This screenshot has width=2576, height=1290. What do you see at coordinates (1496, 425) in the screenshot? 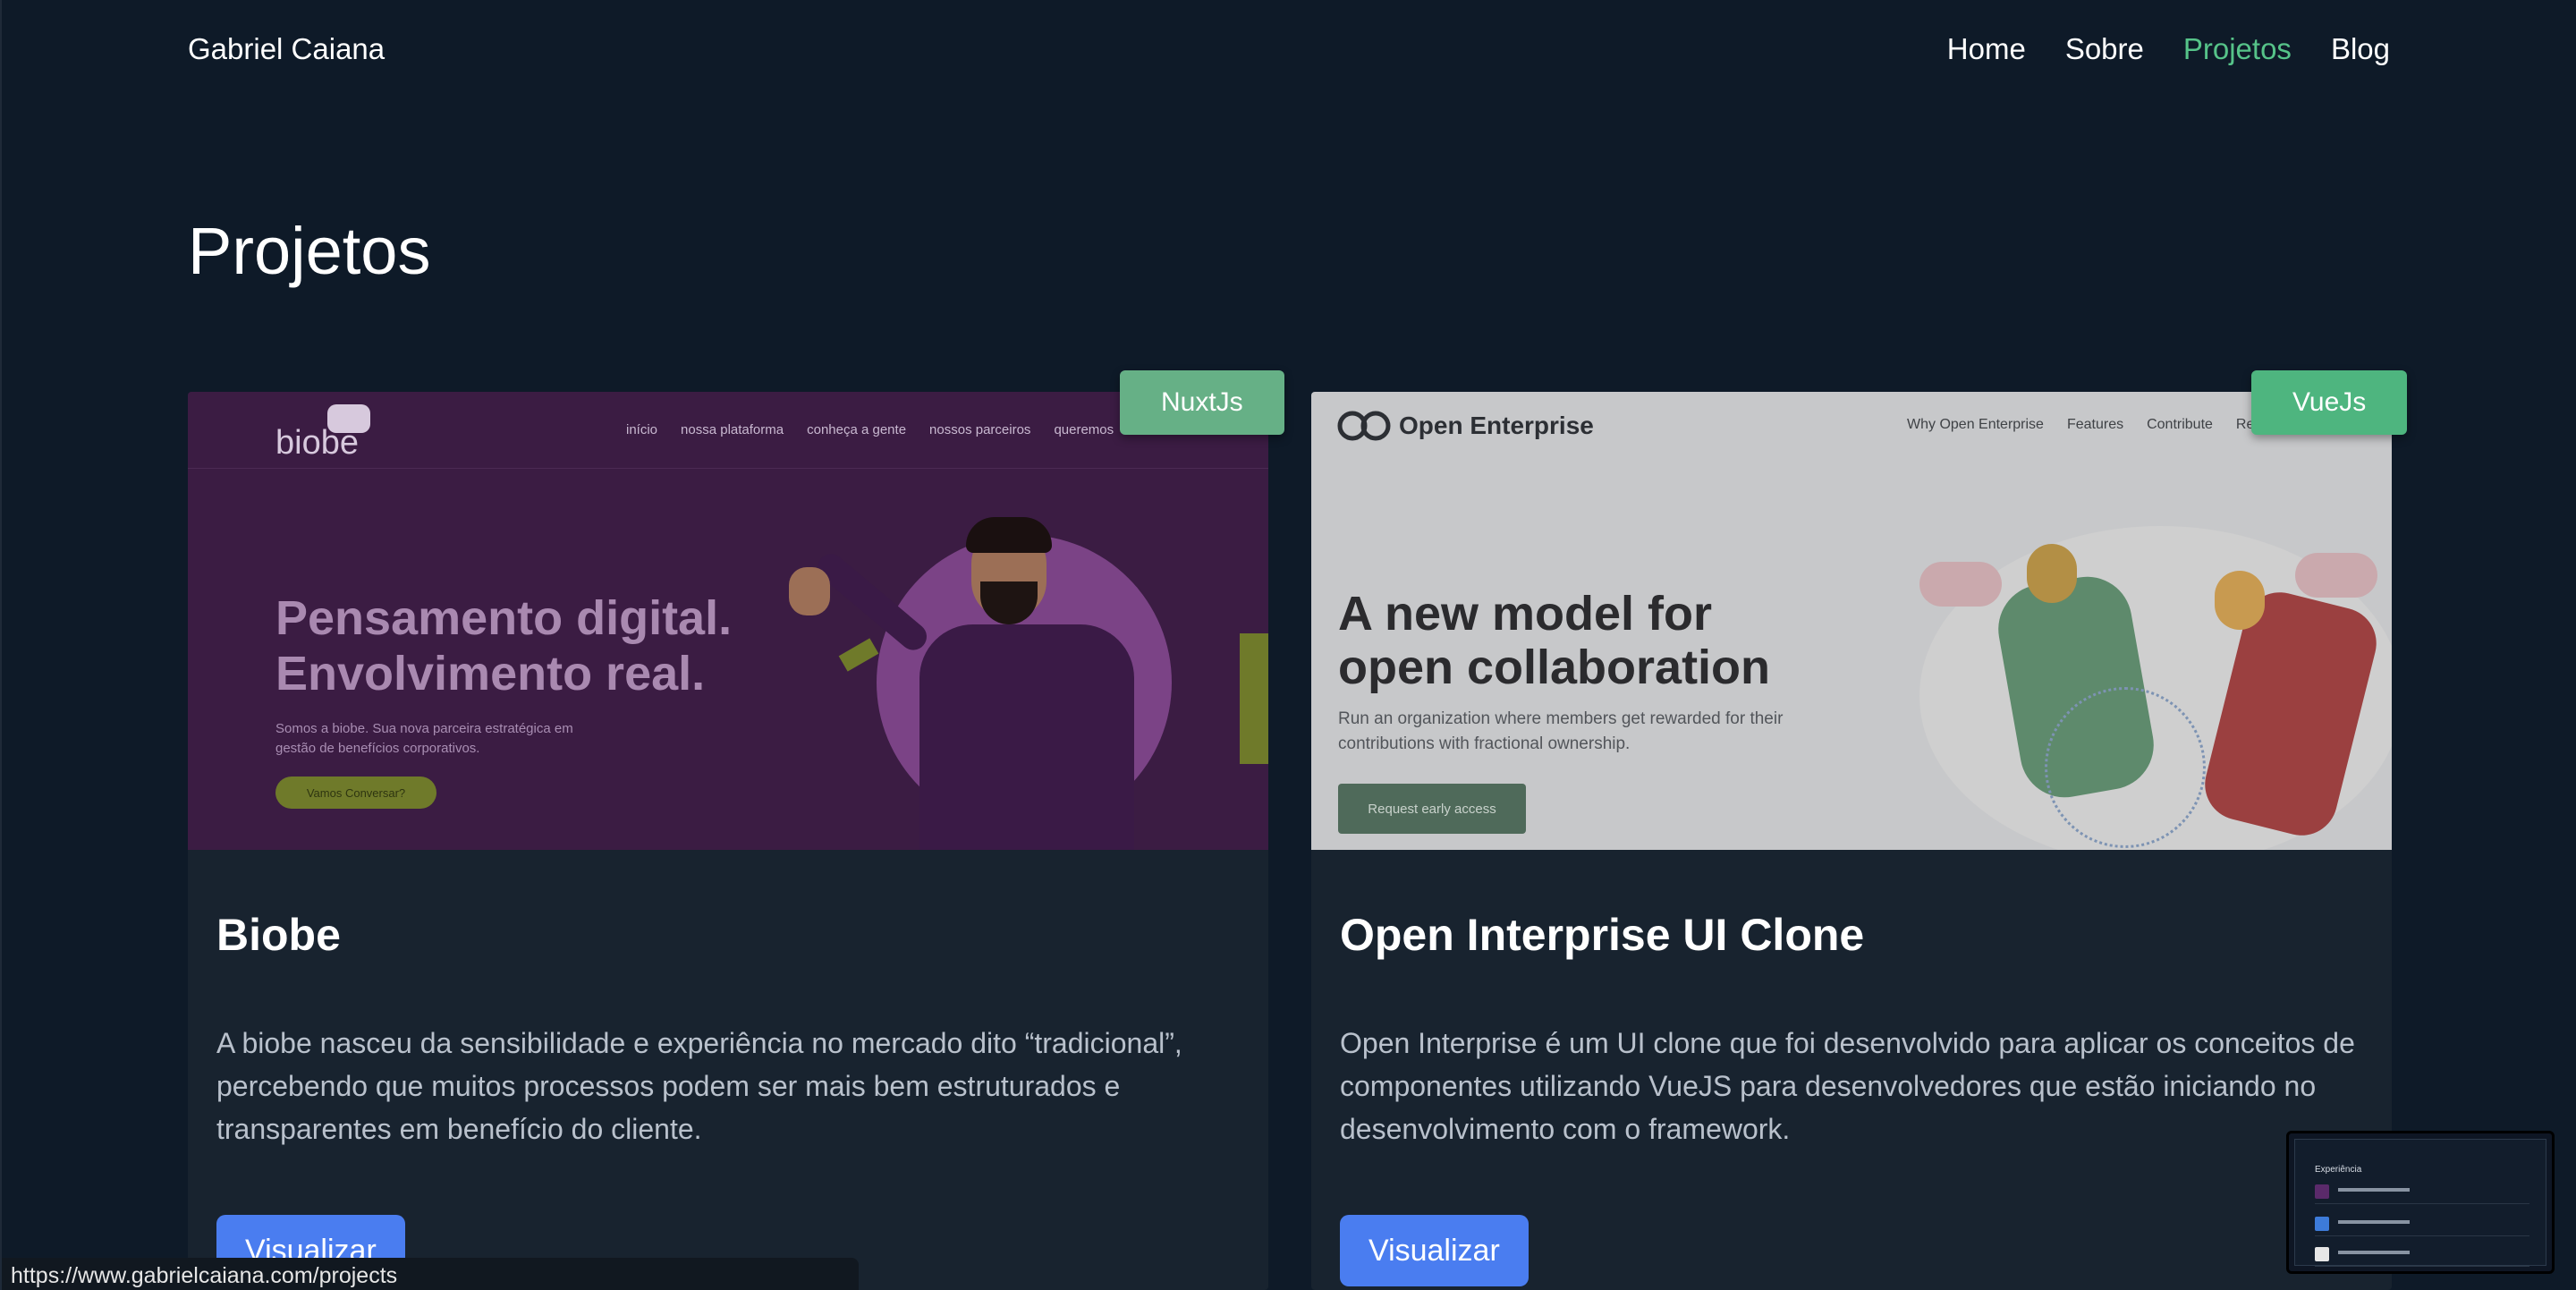
I see `preview-logo: Open Enterprise` at bounding box center [1496, 425].